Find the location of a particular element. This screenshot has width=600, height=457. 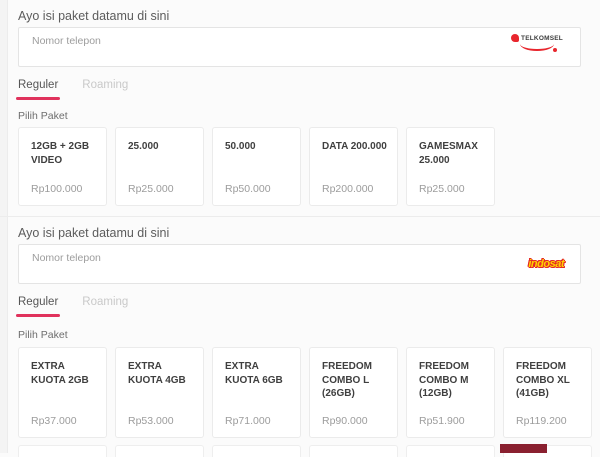

package-name: GAMESMAX 25.000 is located at coordinates (448, 153).